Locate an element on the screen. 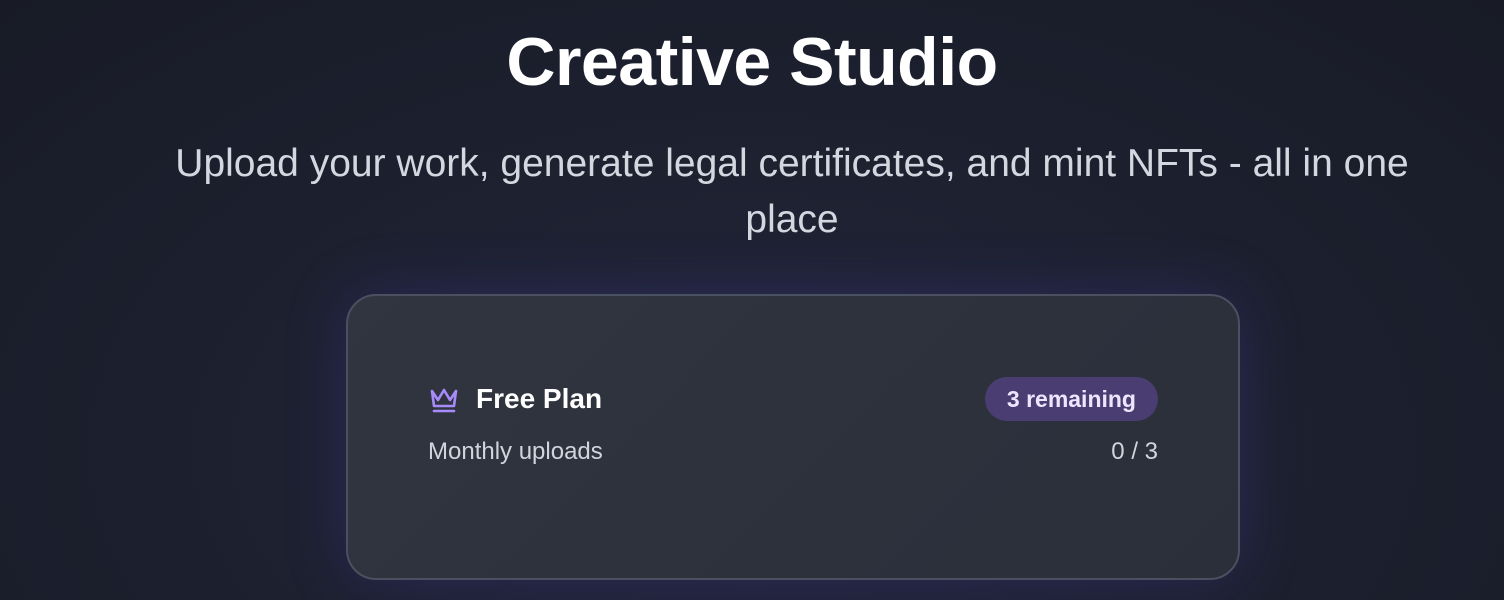  plan-header: Free Plan 3 remaining is located at coordinates (793, 399).